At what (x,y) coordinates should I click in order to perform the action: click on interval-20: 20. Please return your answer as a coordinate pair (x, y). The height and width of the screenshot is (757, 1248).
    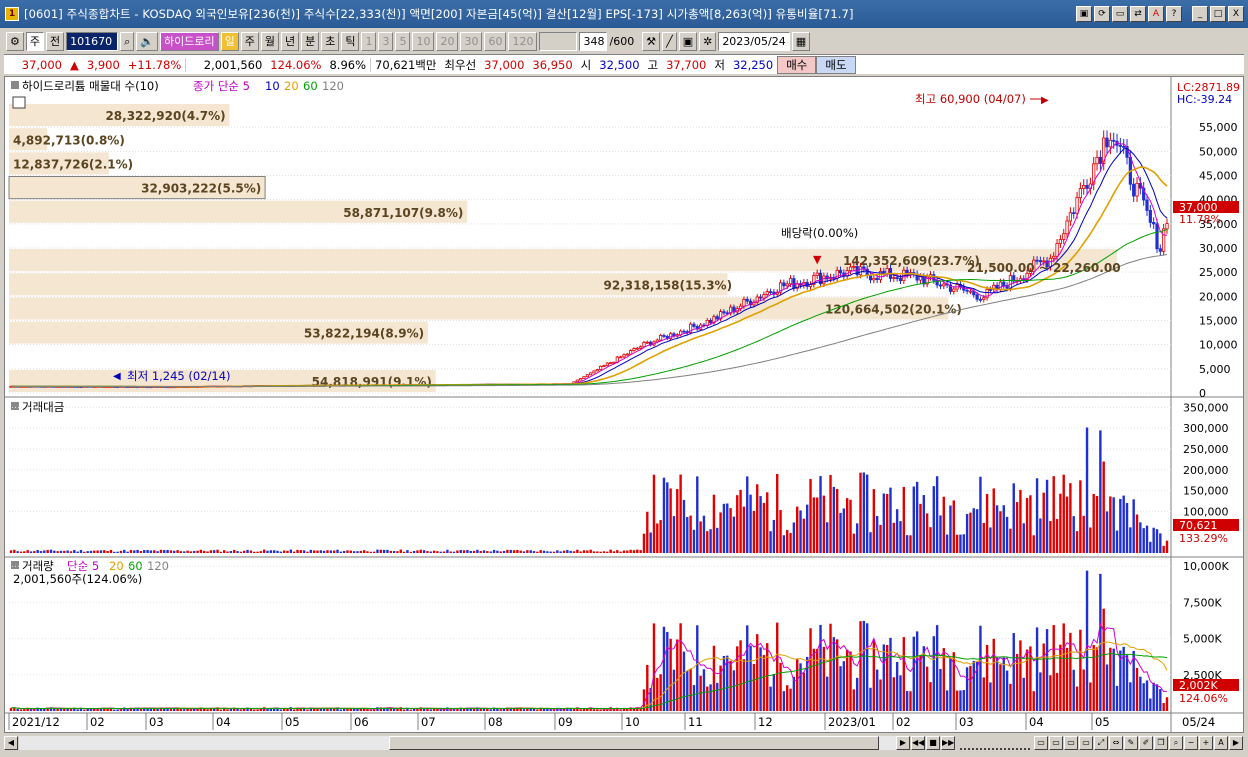
    Looking at the image, I should click on (447, 41).